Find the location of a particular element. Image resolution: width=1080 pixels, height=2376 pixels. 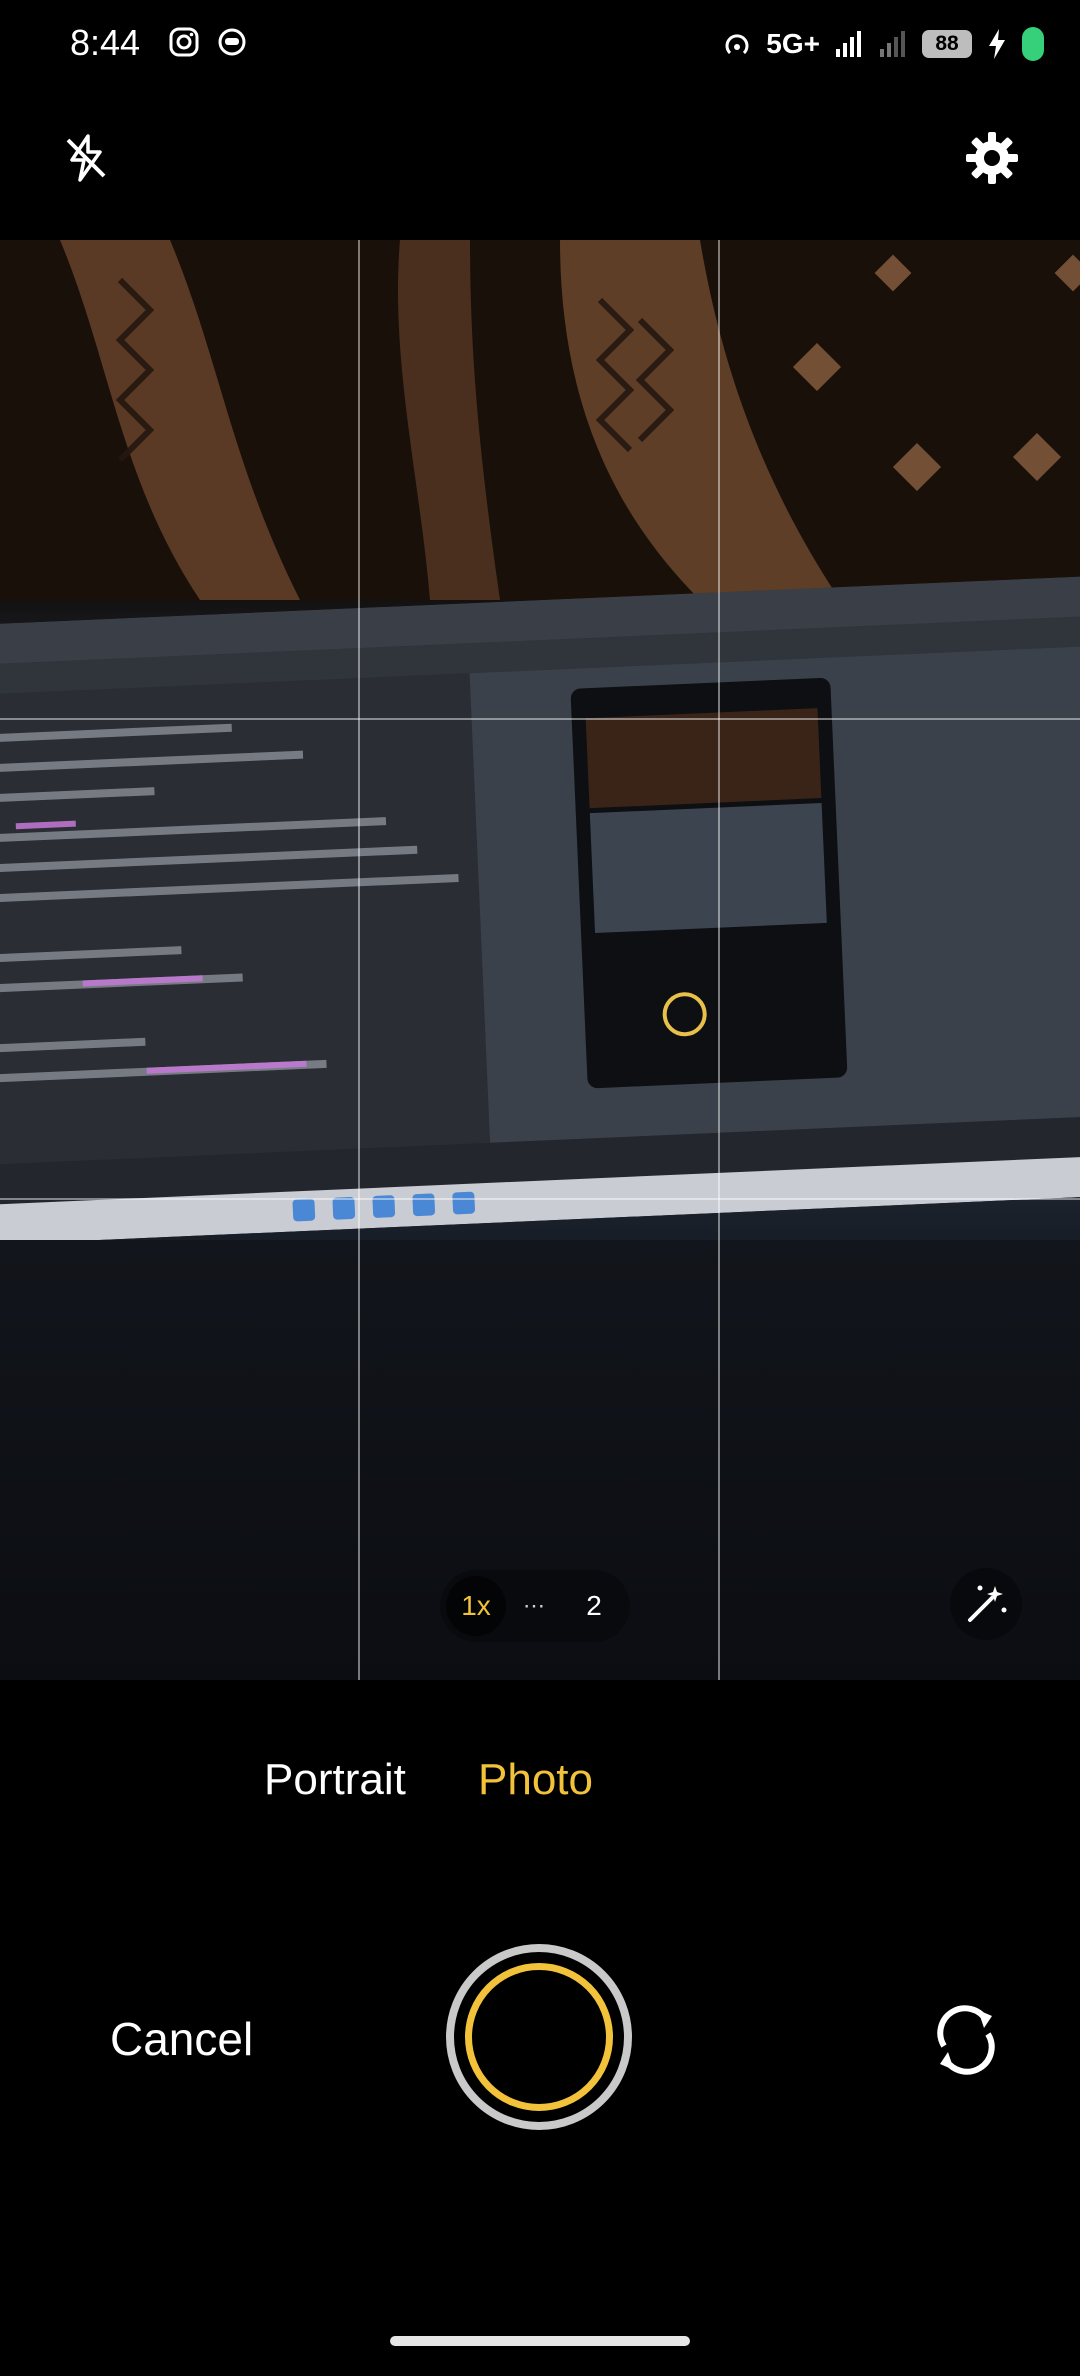

magic-wand-icon is located at coordinates (987, 1603).